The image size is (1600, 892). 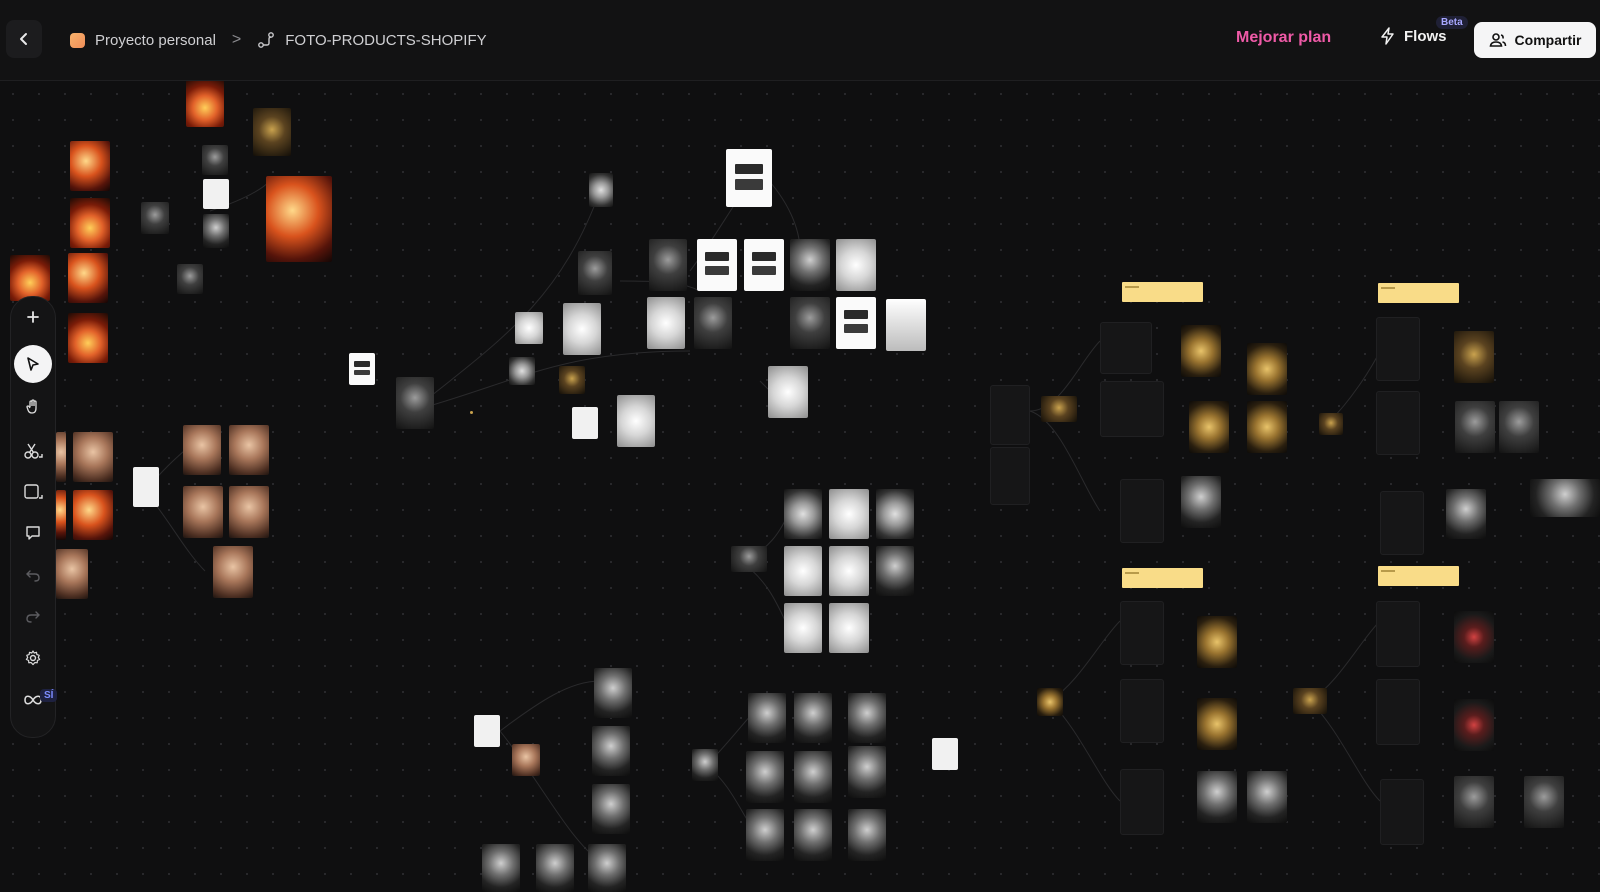 What do you see at coordinates (385, 40) in the screenshot?
I see `breadcrumb-flow: FOTO-PRODUCTS-SHOPIFY` at bounding box center [385, 40].